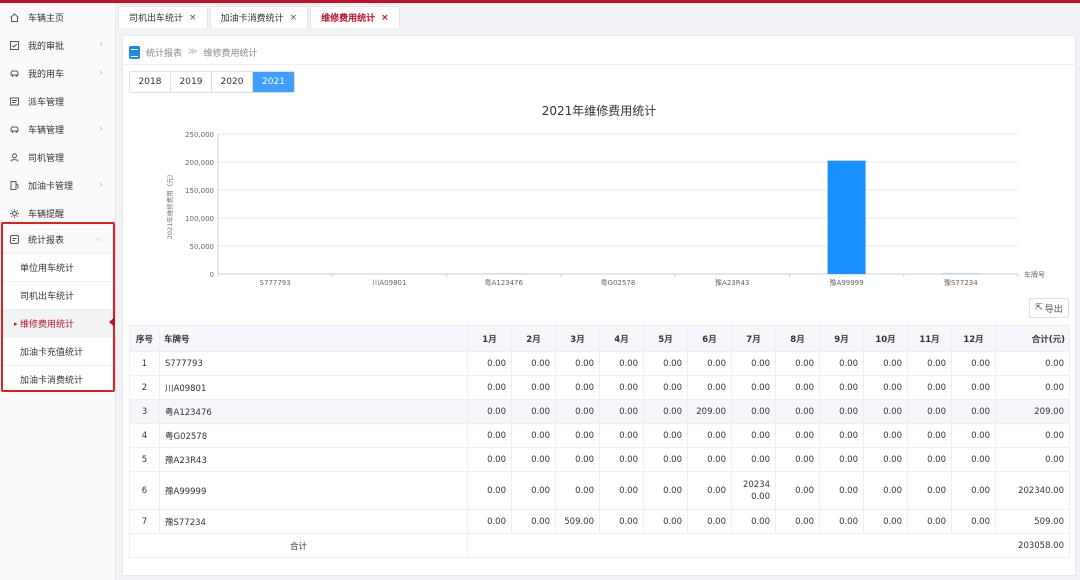  I want to click on x-tick-label: 豫S77234, so click(961, 282).